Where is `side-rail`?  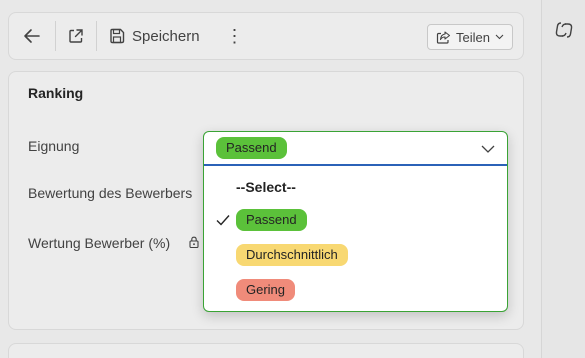 side-rail is located at coordinates (563, 179).